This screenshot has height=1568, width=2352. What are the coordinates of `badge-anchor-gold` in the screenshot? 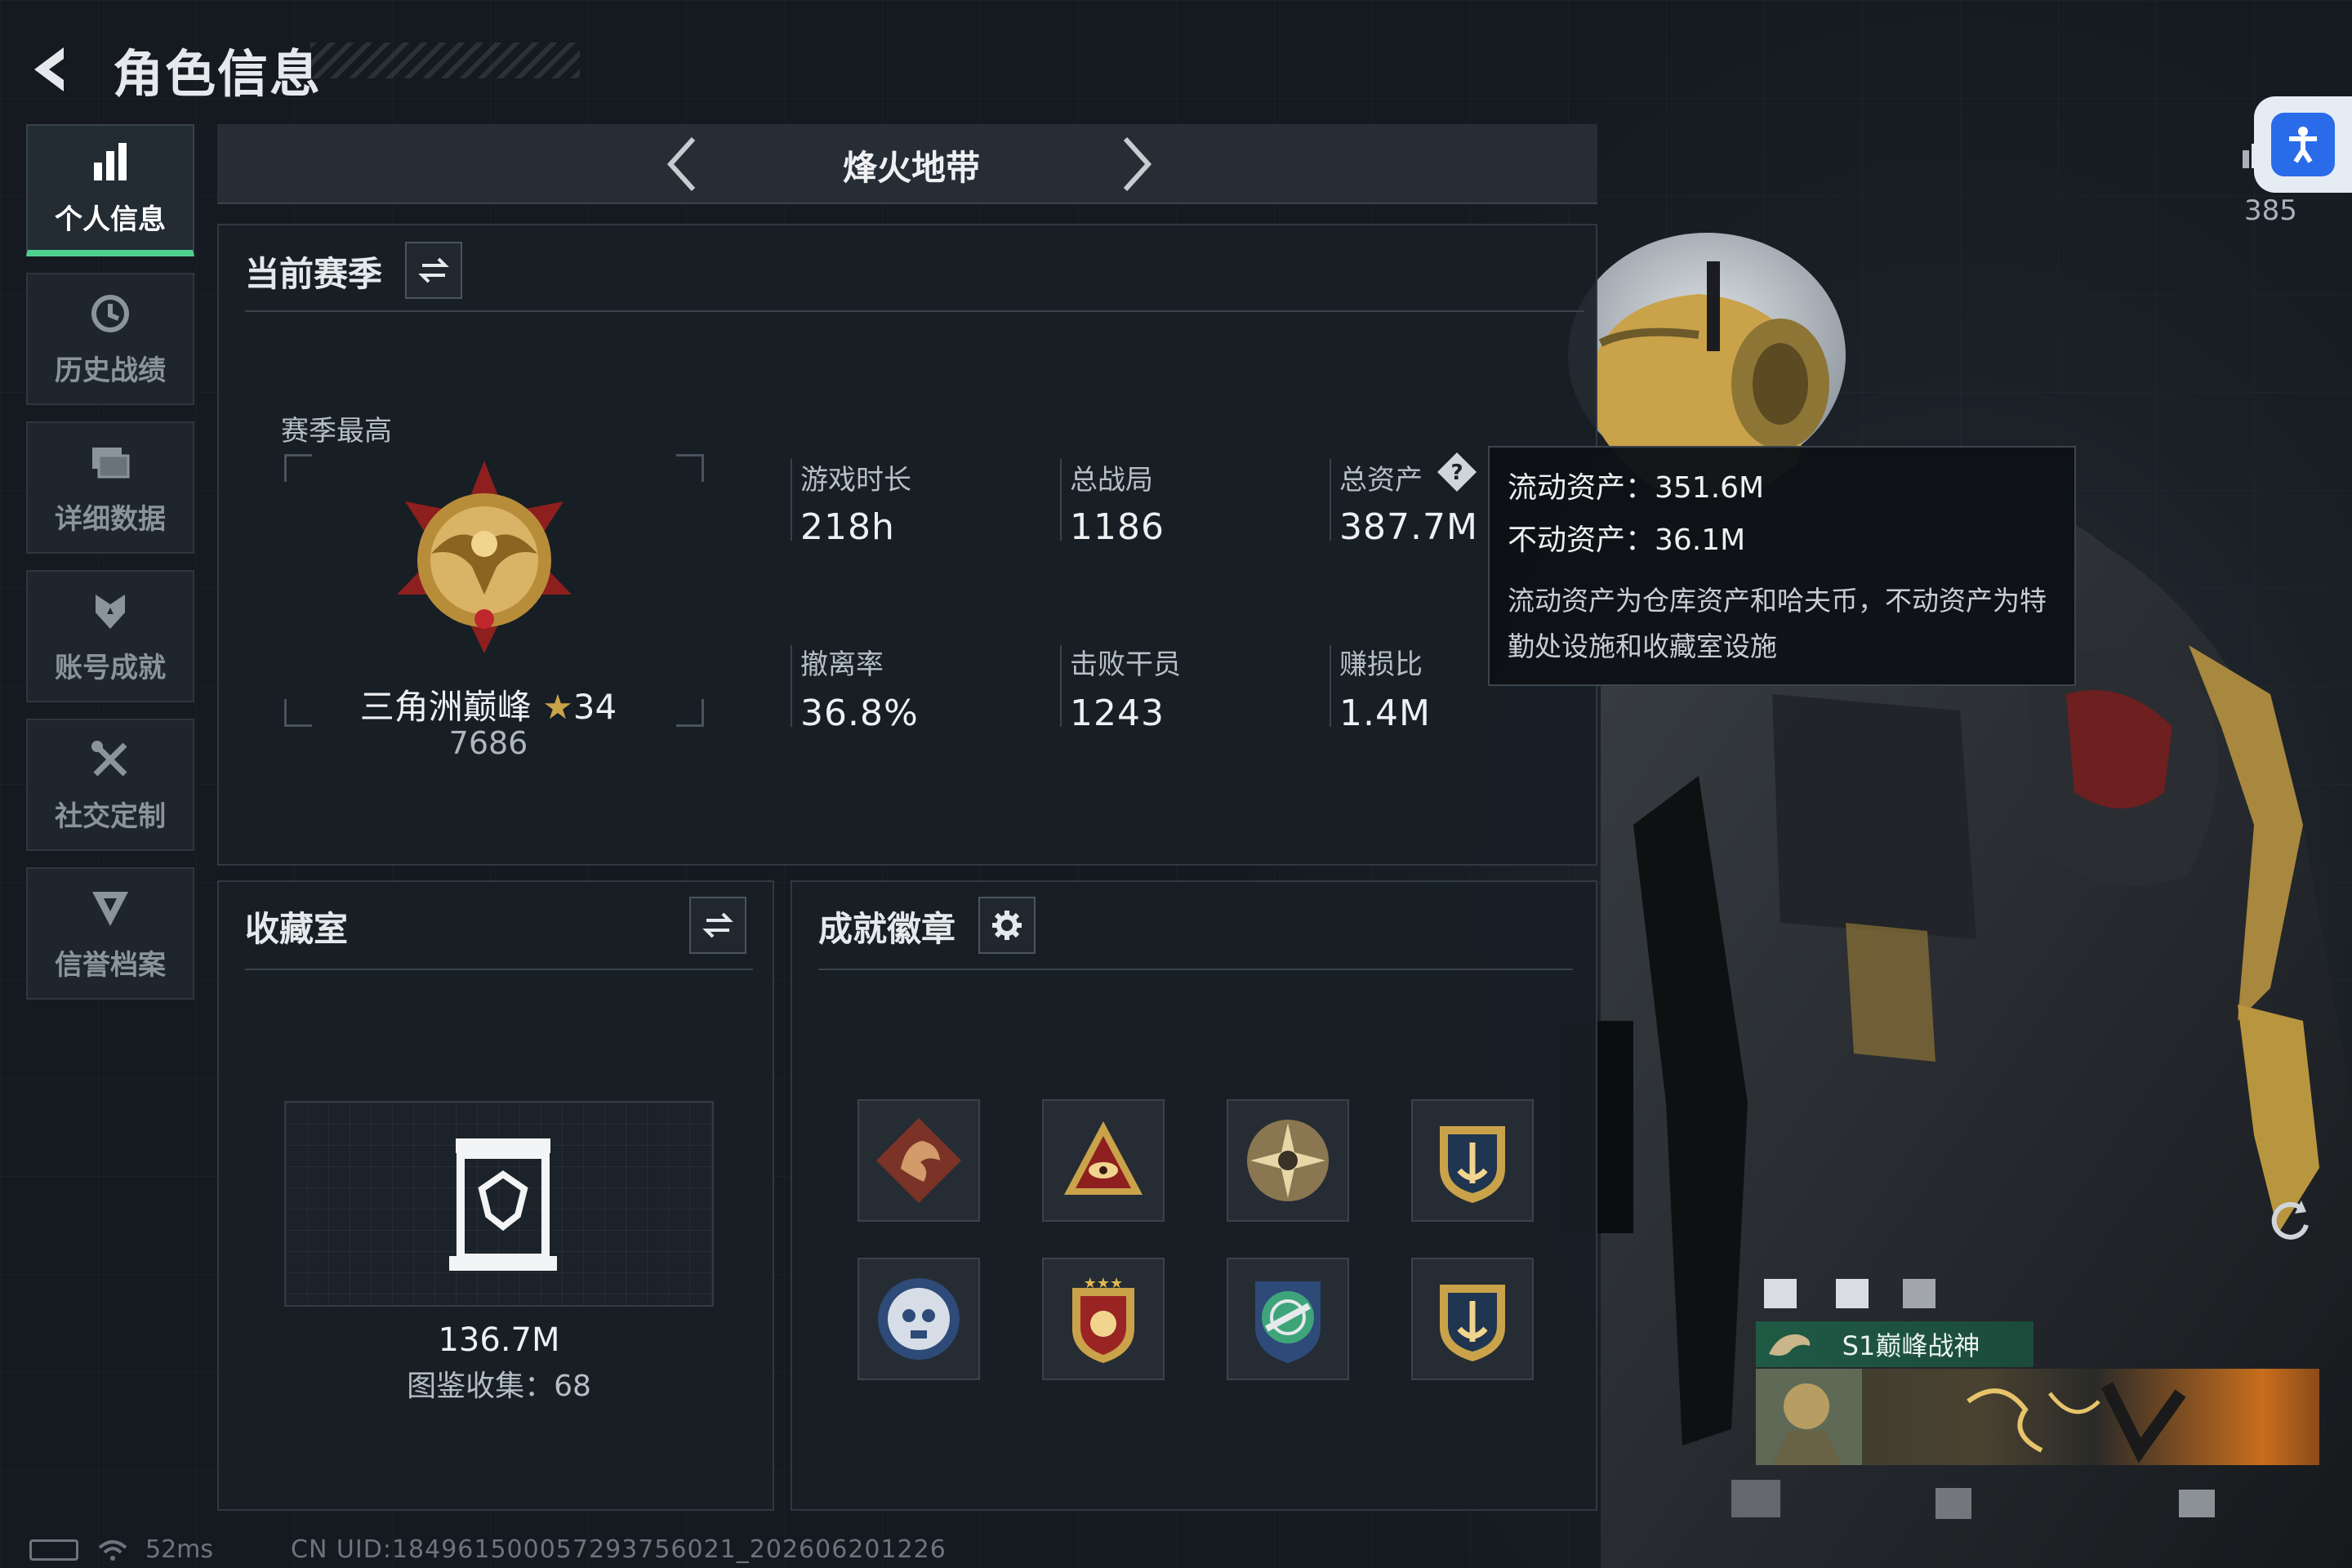 It's located at (1472, 1160).